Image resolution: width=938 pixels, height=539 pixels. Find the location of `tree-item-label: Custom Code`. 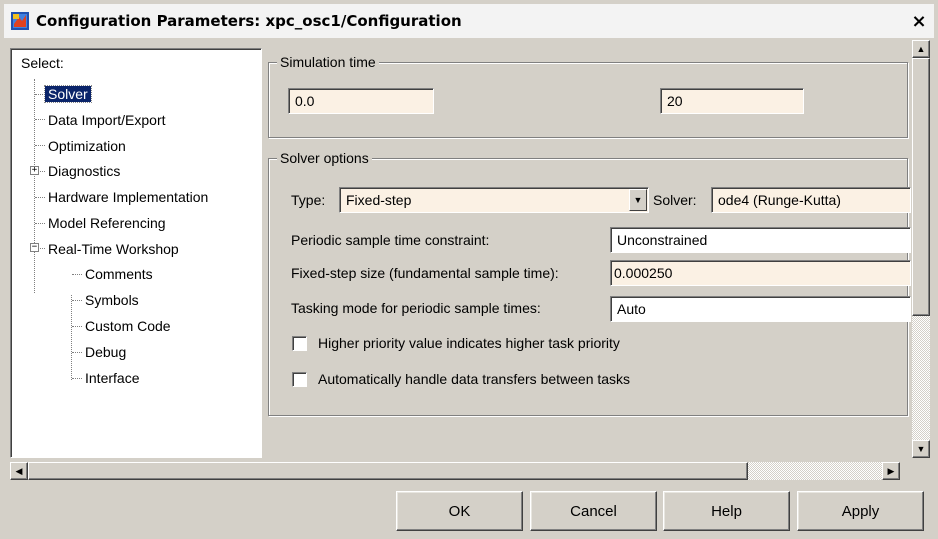

tree-item-label: Custom Code is located at coordinates (128, 326).